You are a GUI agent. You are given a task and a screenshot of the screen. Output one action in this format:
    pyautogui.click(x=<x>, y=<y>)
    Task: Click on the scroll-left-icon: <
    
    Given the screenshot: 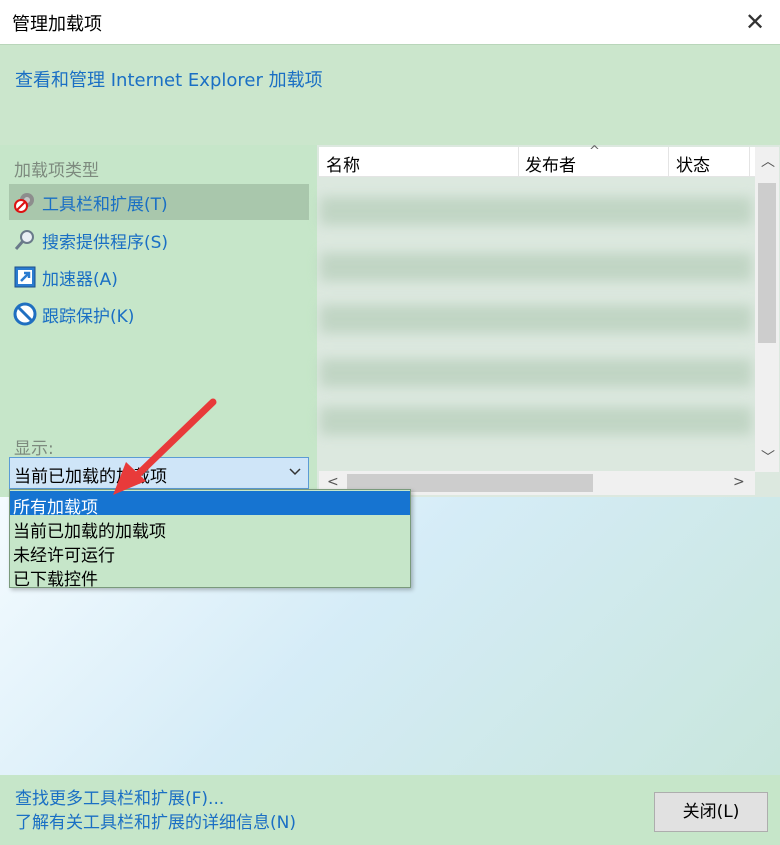 What is the action you would take?
    pyautogui.click(x=333, y=482)
    